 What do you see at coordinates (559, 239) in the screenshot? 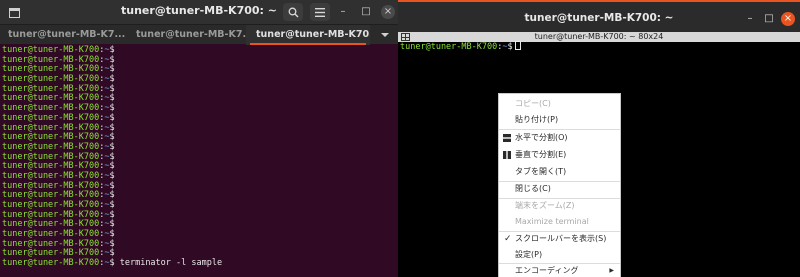
I see `menu-item-show-scrollbar: ✓ スクロールバーを表示(S)` at bounding box center [559, 239].